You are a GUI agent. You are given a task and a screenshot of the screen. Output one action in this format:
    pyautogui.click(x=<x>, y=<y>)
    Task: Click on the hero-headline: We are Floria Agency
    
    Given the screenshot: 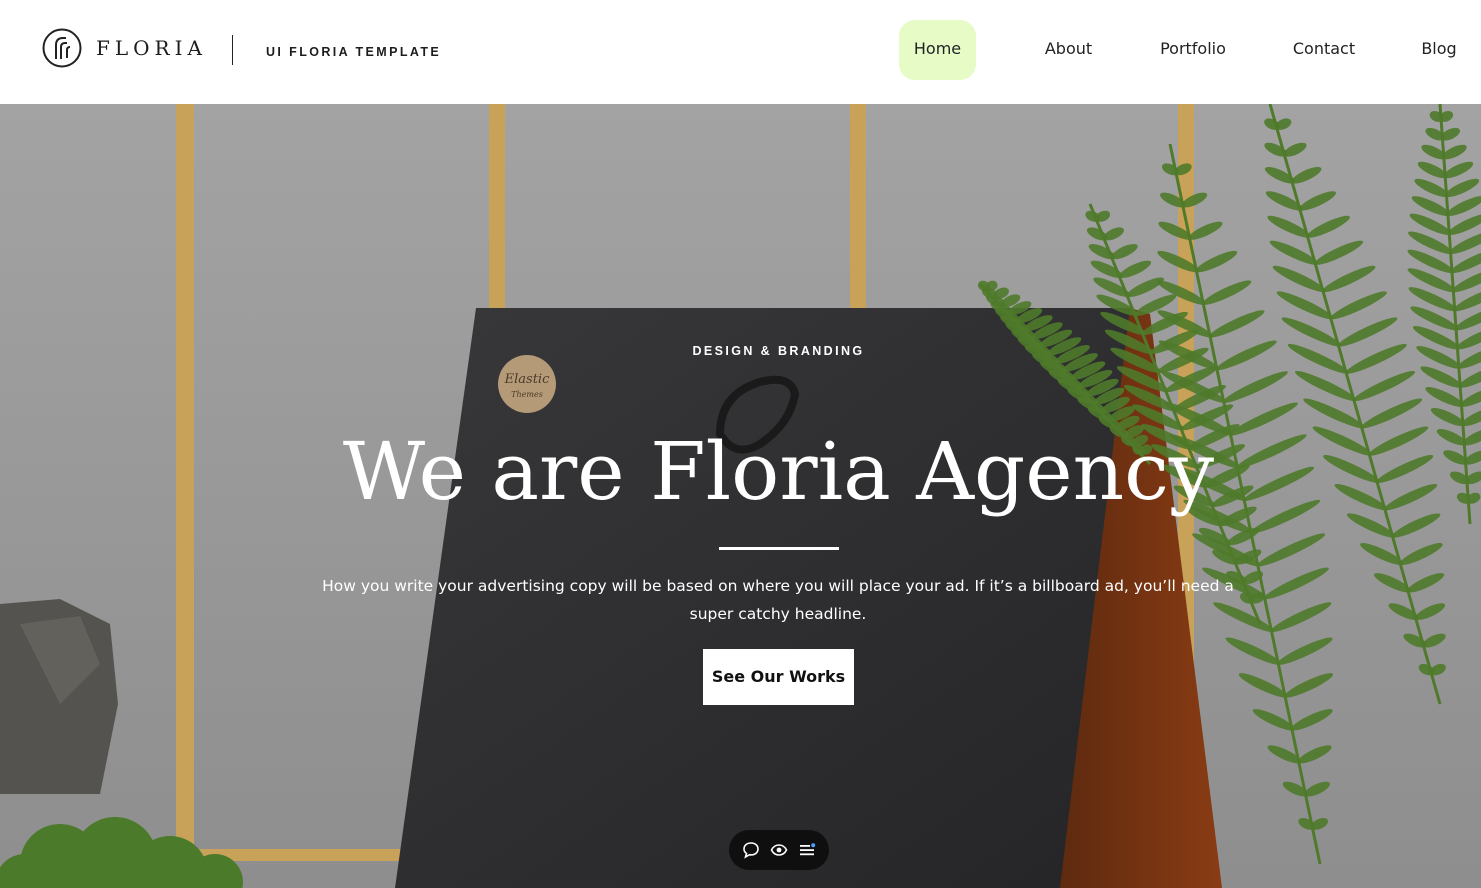 What is the action you would take?
    pyautogui.click(x=778, y=471)
    